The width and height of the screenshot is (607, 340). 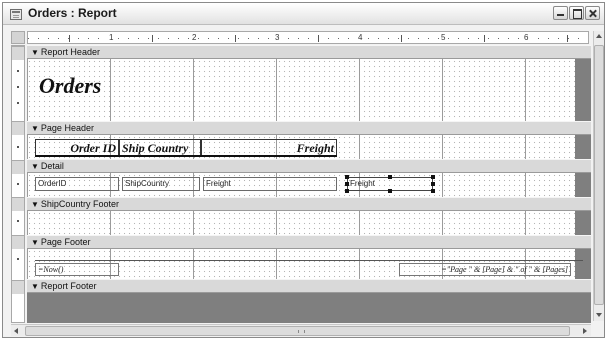 I want to click on window-controls, so click(x=576, y=13).